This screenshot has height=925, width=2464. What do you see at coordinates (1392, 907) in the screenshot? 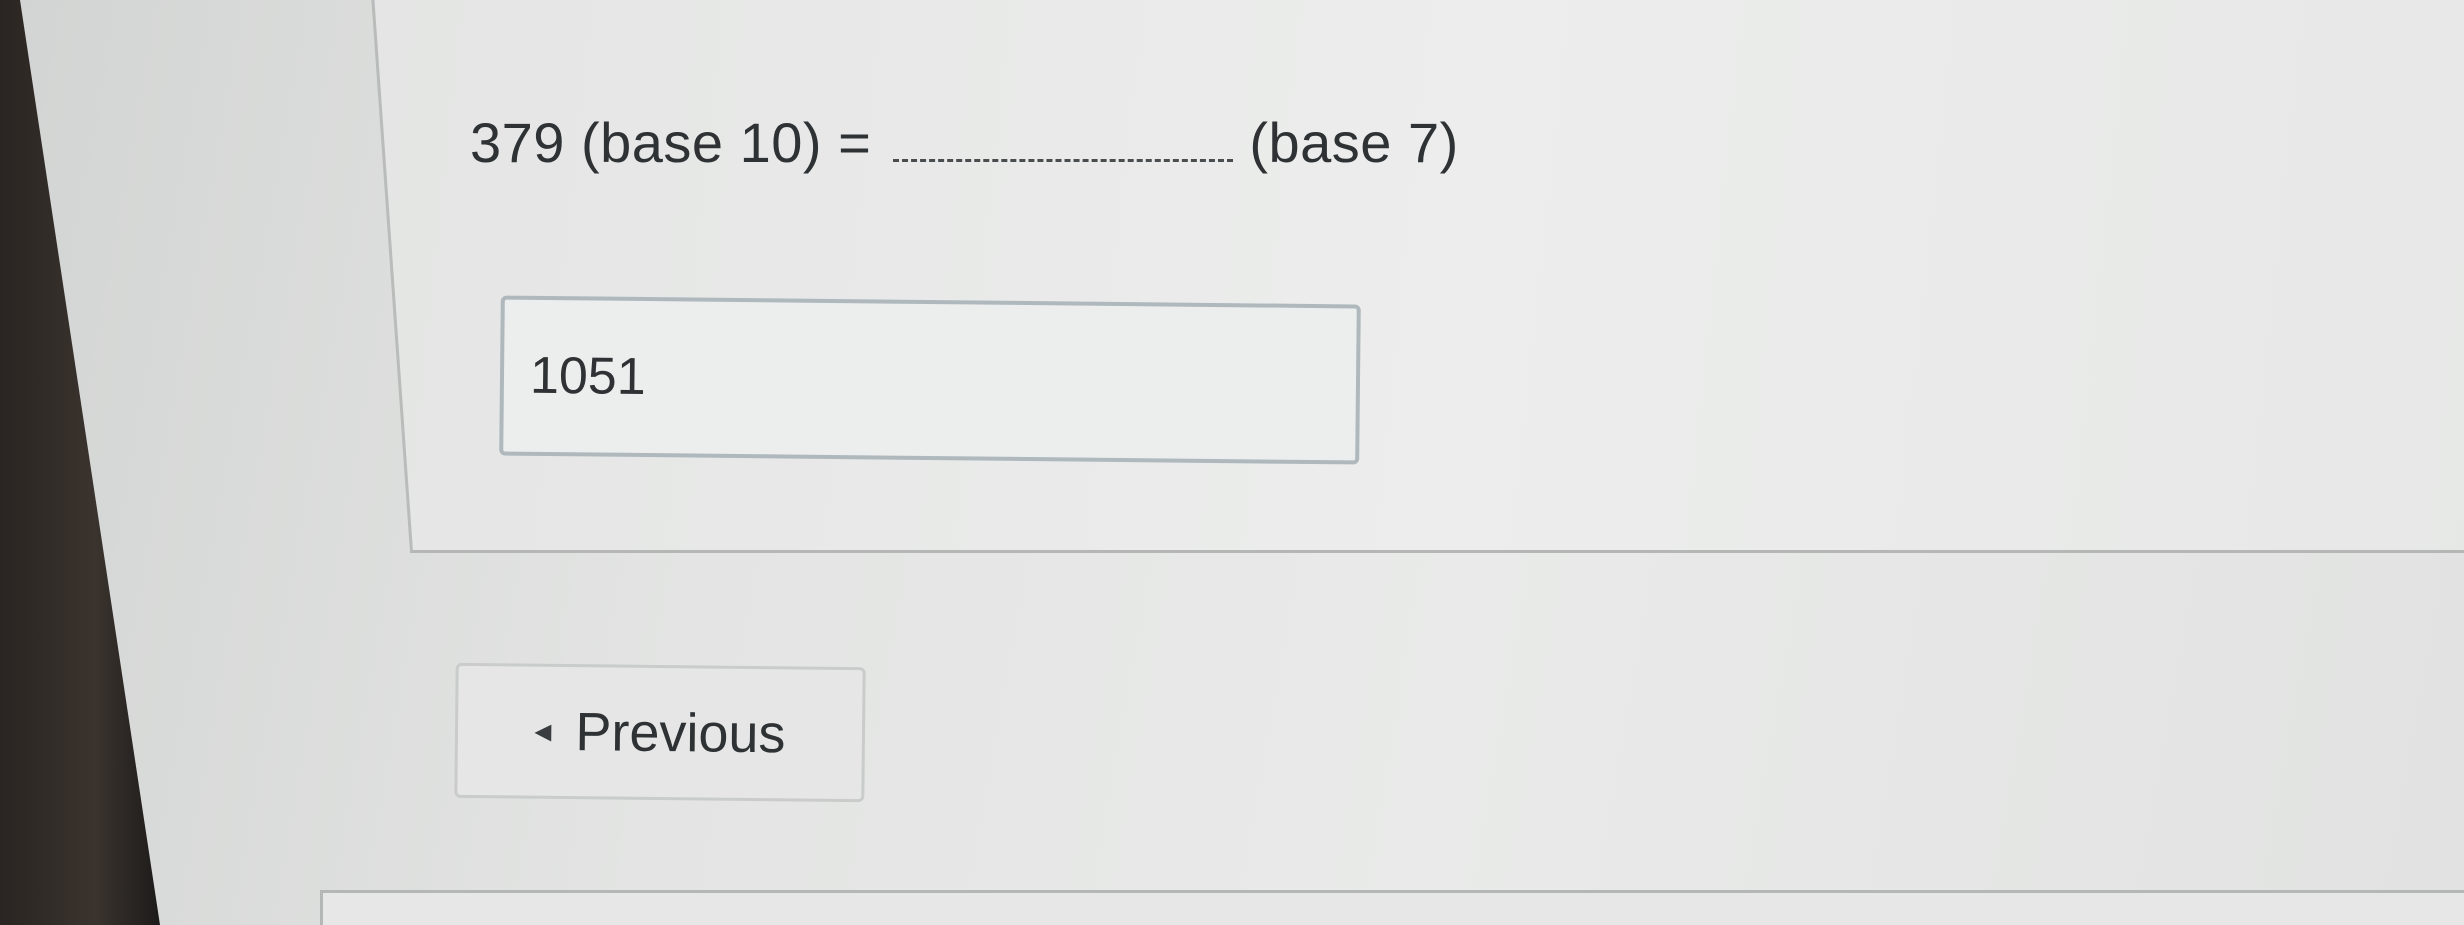
I see `next-card` at bounding box center [1392, 907].